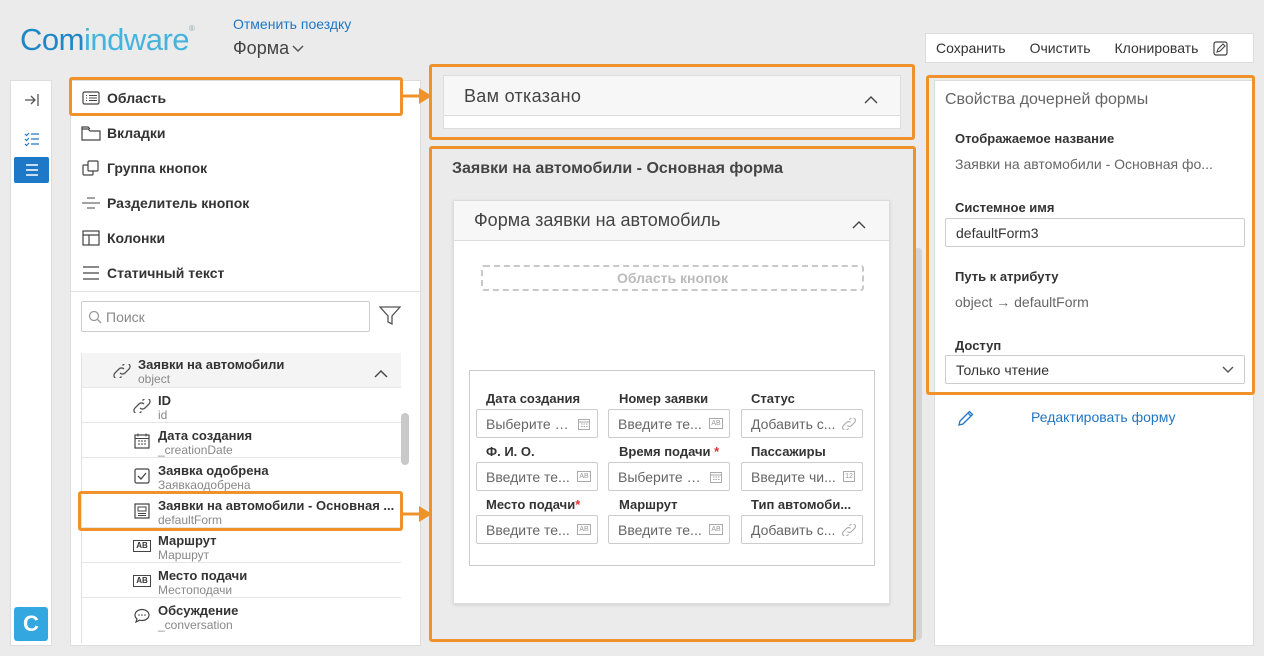 The width and height of the screenshot is (1264, 656). I want to click on tree-item-subtitle: _creationDate, so click(195, 450).